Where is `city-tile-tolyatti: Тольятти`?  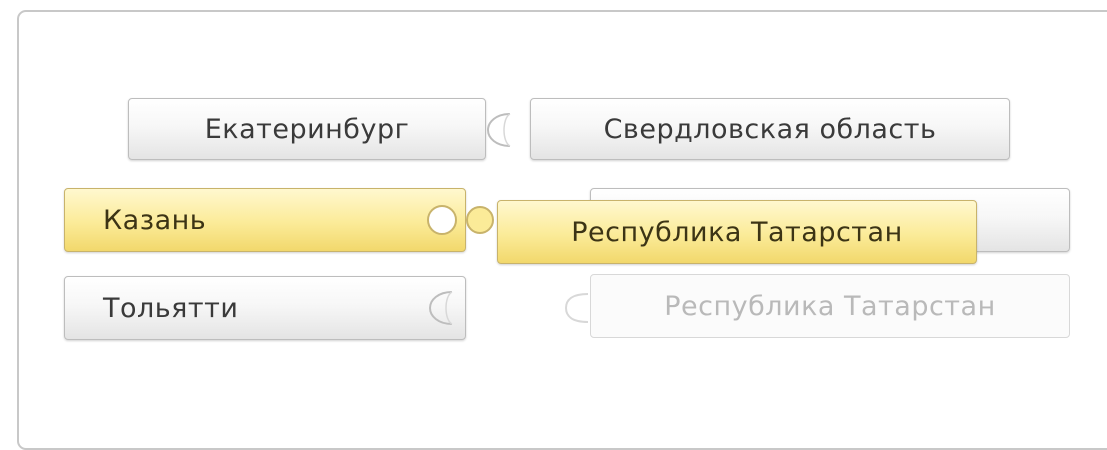 city-tile-tolyatti: Тольятти is located at coordinates (265, 308).